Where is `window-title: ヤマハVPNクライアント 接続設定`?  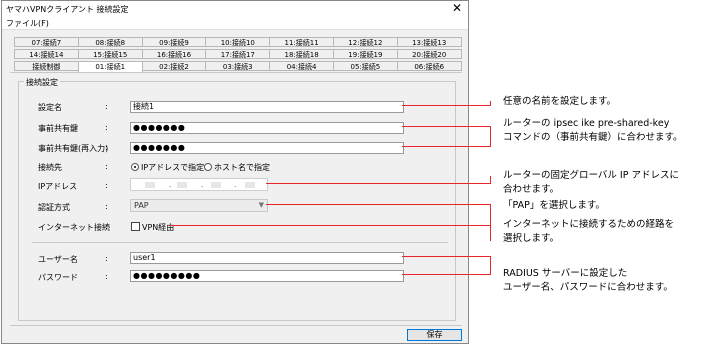 window-title: ヤマハVPNクライアント 接続設定 is located at coordinates (67, 9).